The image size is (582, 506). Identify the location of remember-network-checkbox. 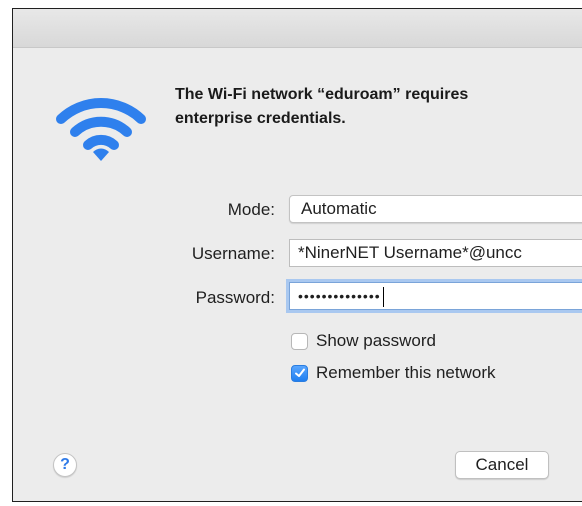
(299, 373).